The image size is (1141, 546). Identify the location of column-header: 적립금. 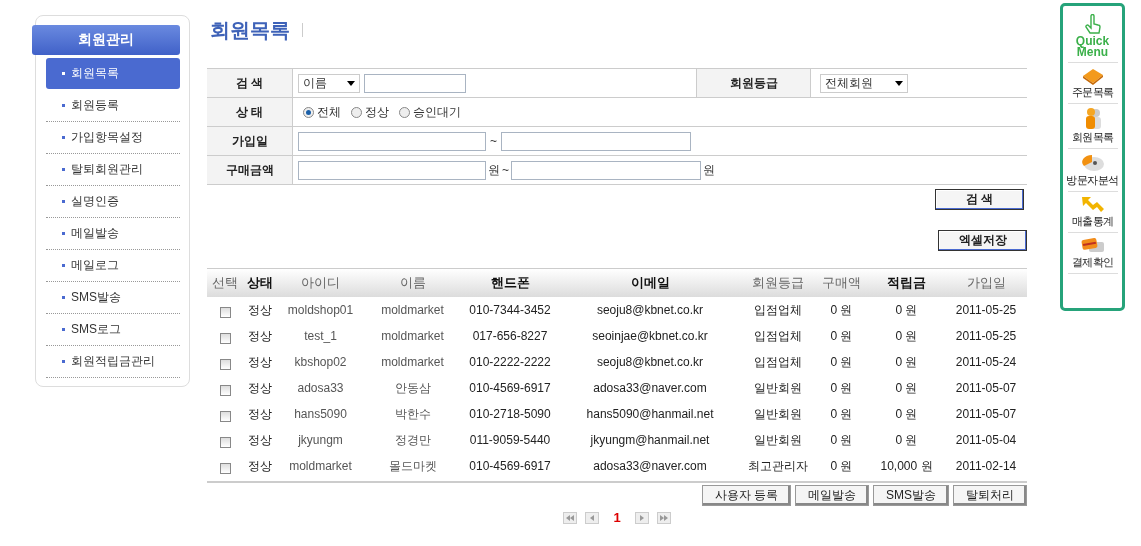
(906, 283).